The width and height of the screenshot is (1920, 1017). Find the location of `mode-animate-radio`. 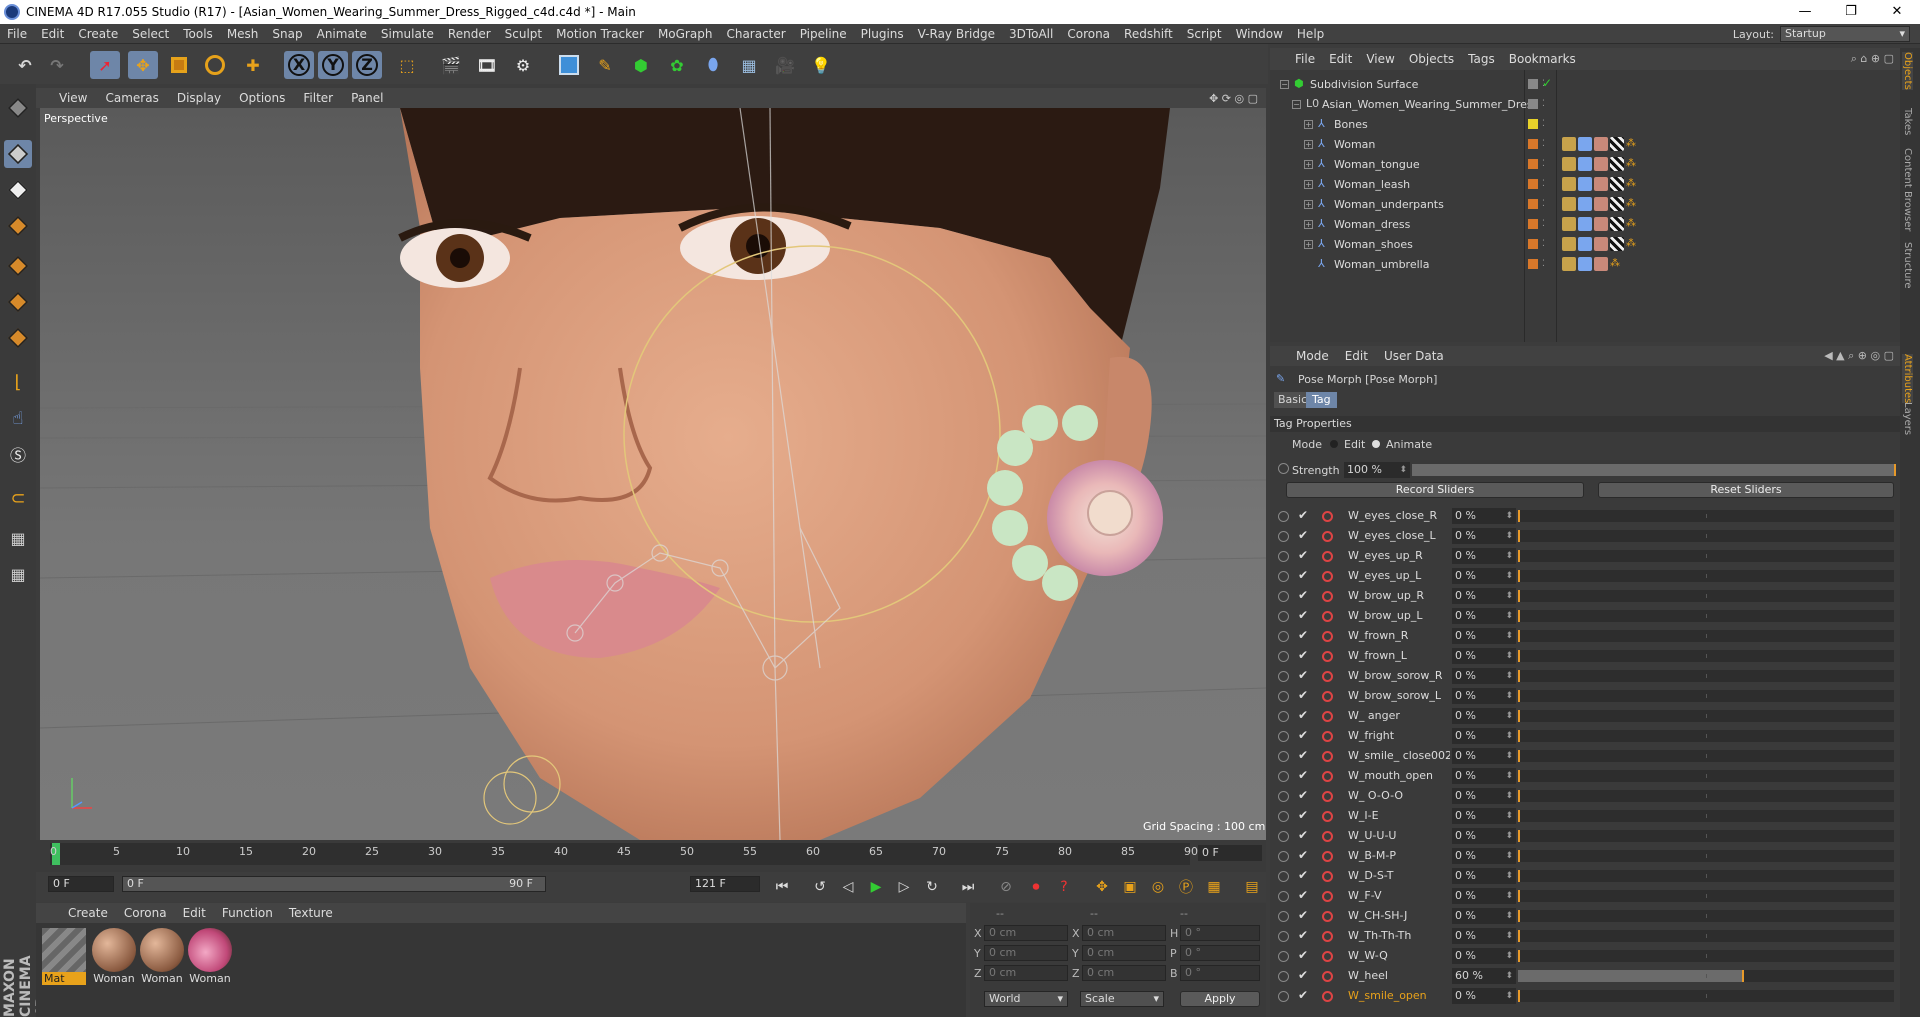

mode-animate-radio is located at coordinates (1376, 444).